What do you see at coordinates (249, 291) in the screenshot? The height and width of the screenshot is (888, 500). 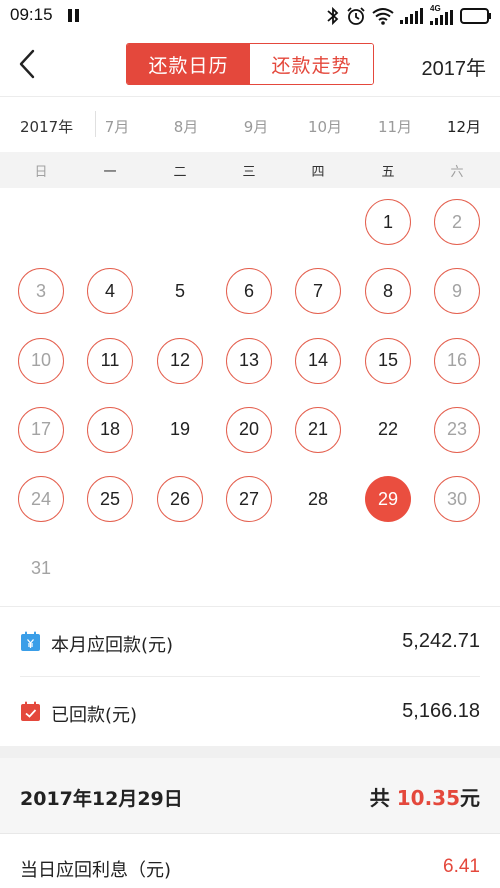 I see `calendar-day: 6` at bounding box center [249, 291].